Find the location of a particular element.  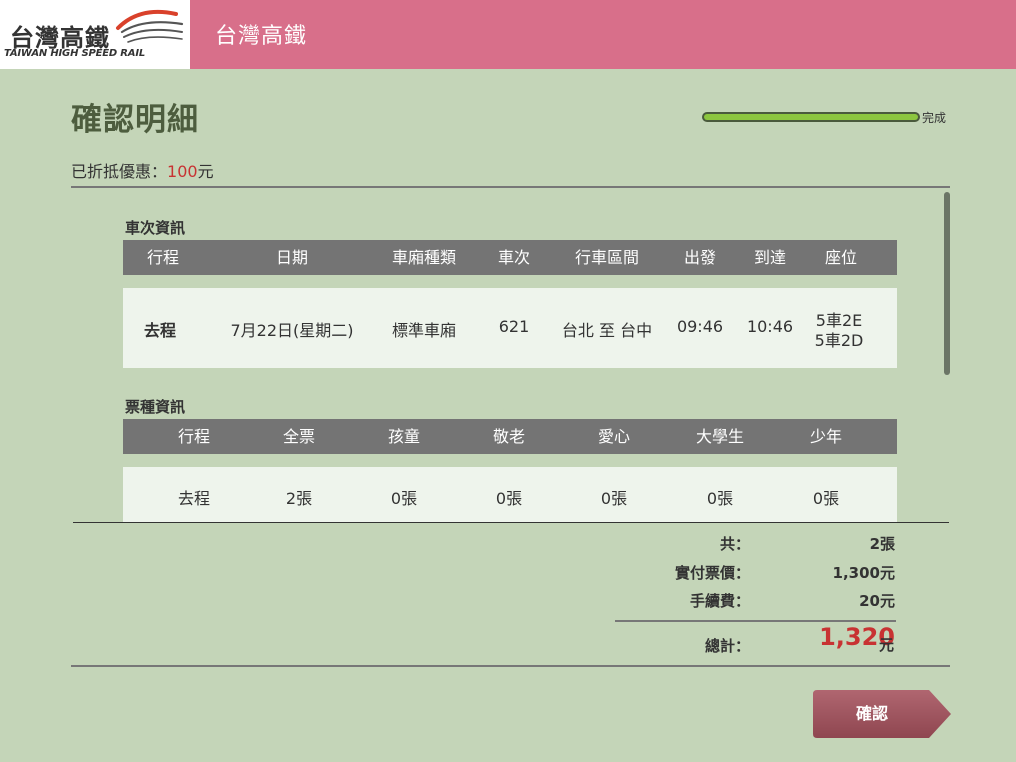

train-info-title: 車次資訊 is located at coordinates (155, 228).